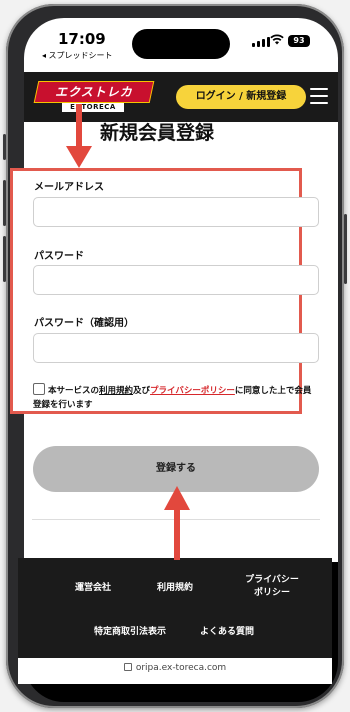  What do you see at coordinates (175, 609) in the screenshot?
I see `site-footer: 運営会社 利用規約 プライバシー ポリシー 特定商取引法表示 よくある質問` at bounding box center [175, 609].